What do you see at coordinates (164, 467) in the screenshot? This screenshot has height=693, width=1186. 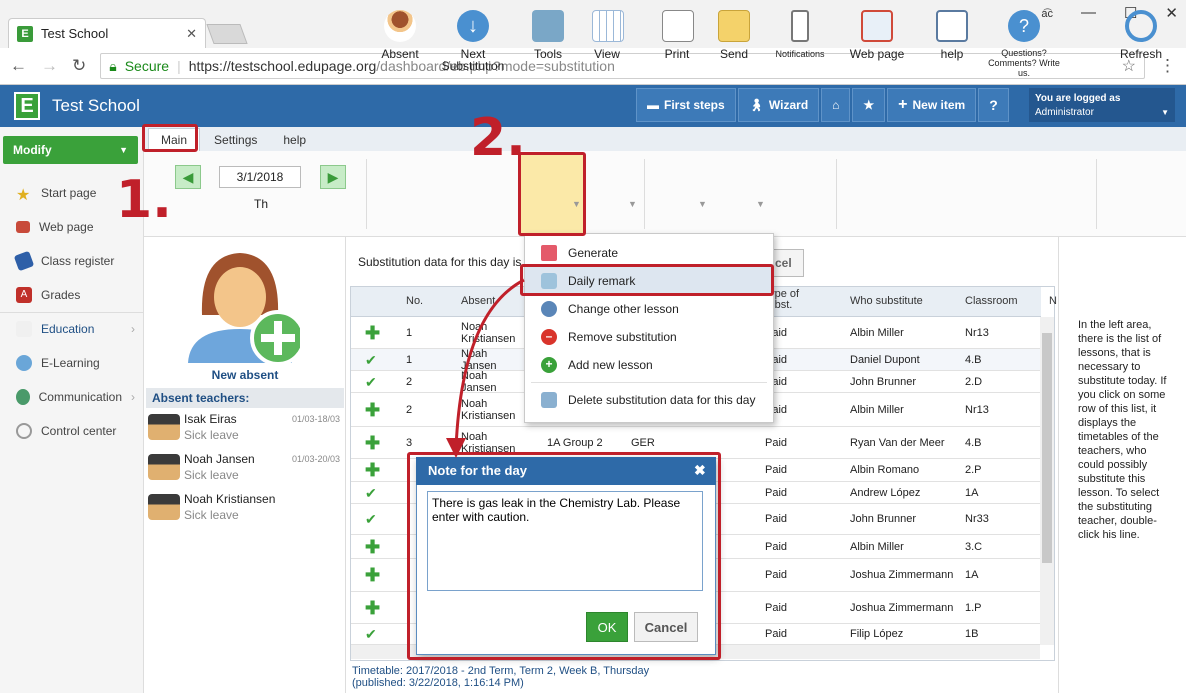 I see `graduation-cap-icon` at bounding box center [164, 467].